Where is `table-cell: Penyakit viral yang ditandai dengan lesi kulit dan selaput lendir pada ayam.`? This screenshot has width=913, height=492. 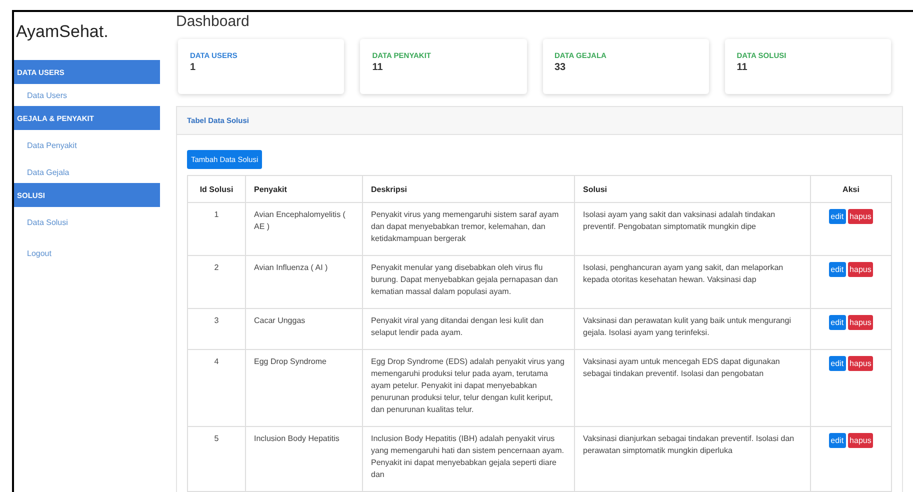
table-cell: Penyakit viral yang ditandai dengan lesi kulit dan selaput lendir pada ayam. is located at coordinates (468, 329).